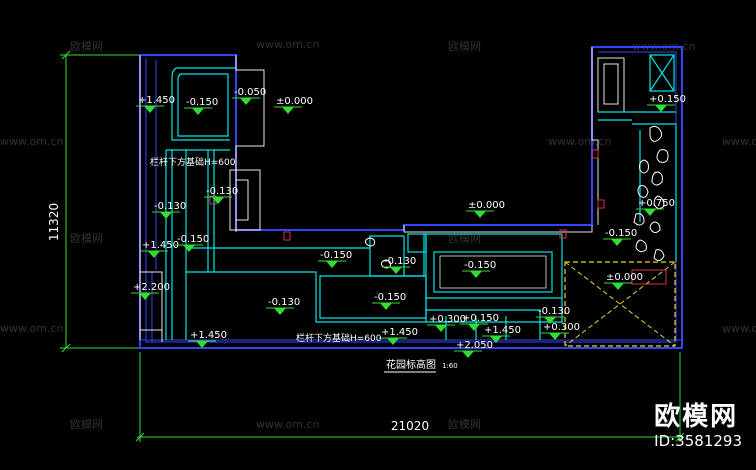 The width and height of the screenshot is (756, 470). Describe the element at coordinates (696, 417) in the screenshot. I see `brand-name: 欧模网` at that location.